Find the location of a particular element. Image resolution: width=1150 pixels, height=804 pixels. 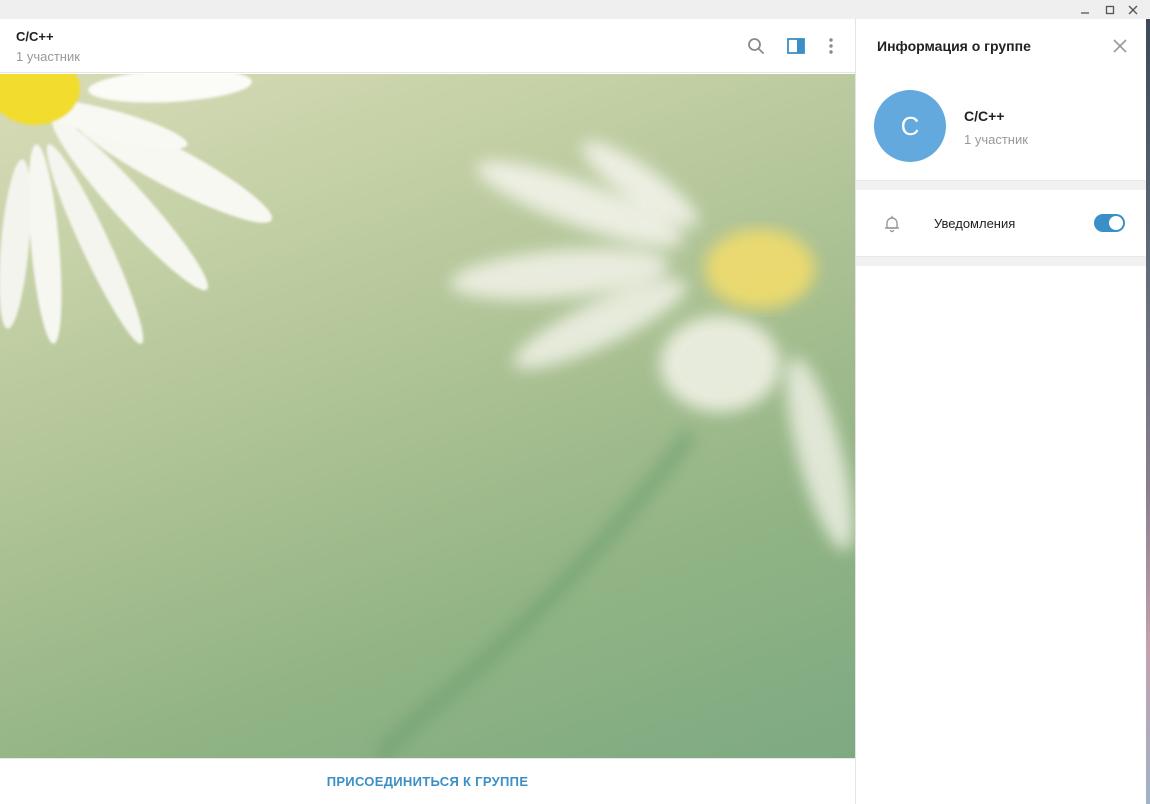

sidebar-toggle-icon is located at coordinates (796, 46).